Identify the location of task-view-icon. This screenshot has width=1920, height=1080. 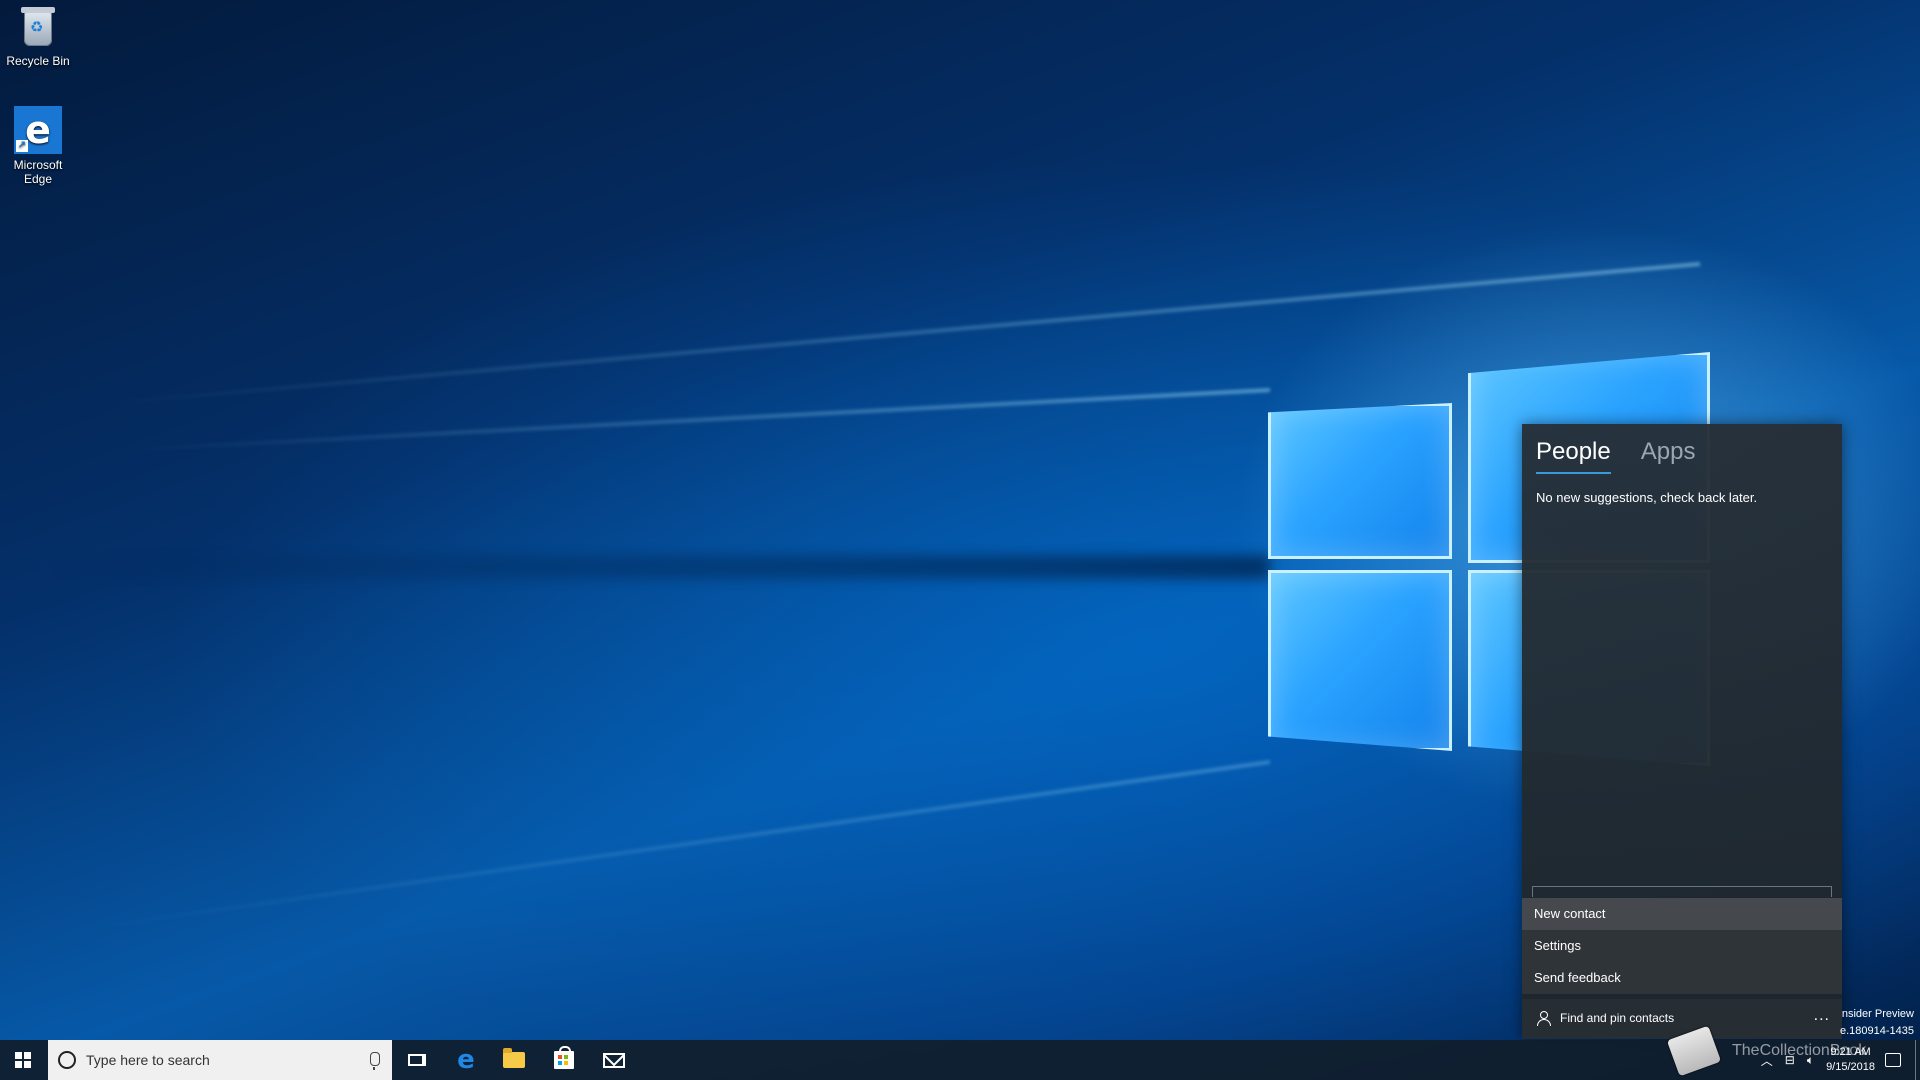
(417, 1060).